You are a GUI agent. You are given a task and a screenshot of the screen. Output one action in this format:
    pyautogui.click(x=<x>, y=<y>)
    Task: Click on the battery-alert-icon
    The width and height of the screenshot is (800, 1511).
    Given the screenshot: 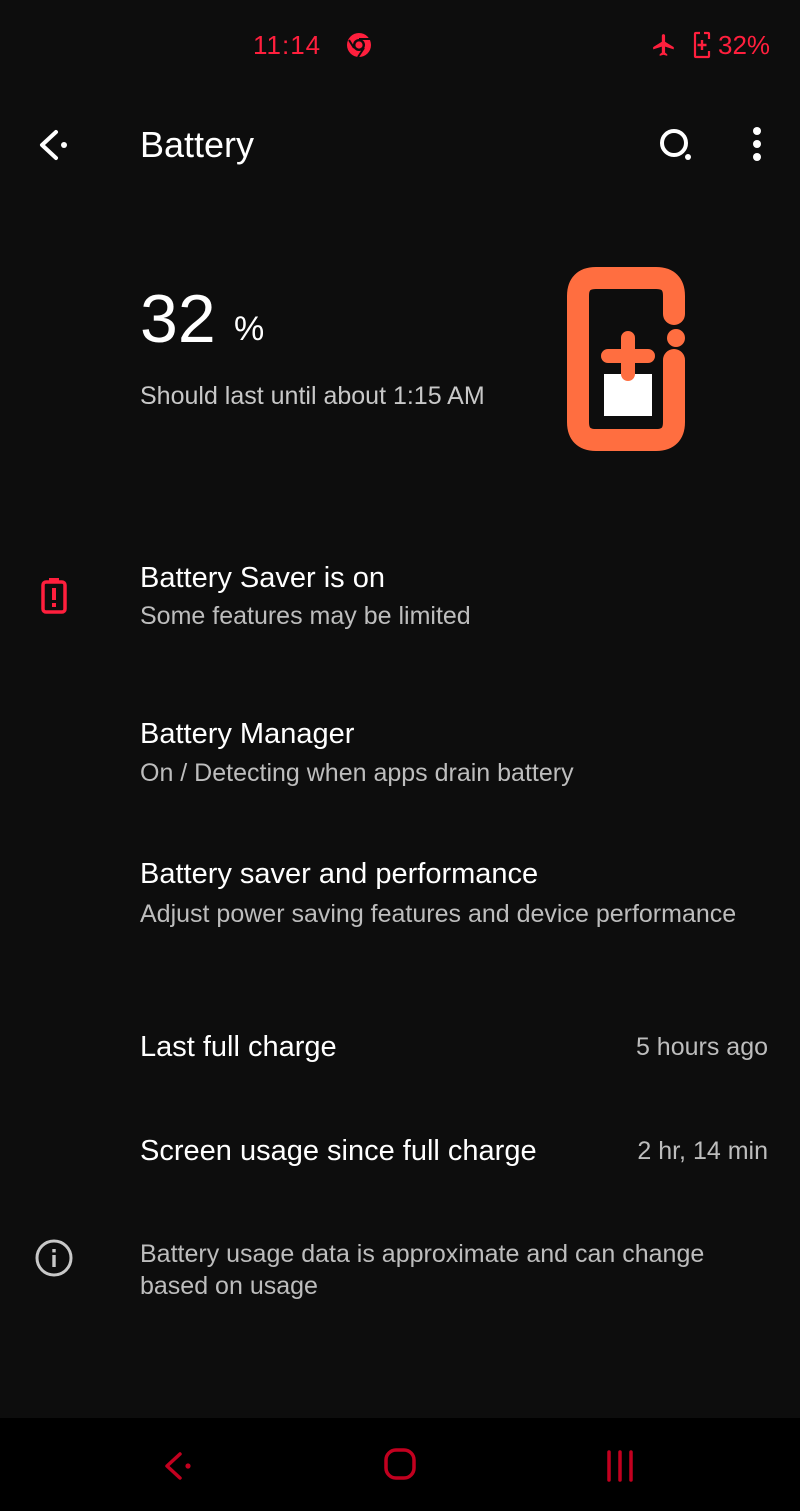 What is the action you would take?
    pyautogui.click(x=54, y=596)
    